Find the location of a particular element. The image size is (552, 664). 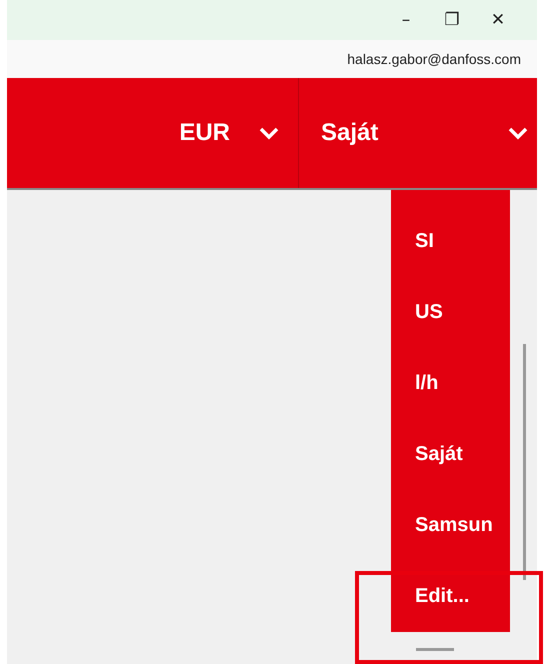

window-control-button: ❐ is located at coordinates (452, 20).